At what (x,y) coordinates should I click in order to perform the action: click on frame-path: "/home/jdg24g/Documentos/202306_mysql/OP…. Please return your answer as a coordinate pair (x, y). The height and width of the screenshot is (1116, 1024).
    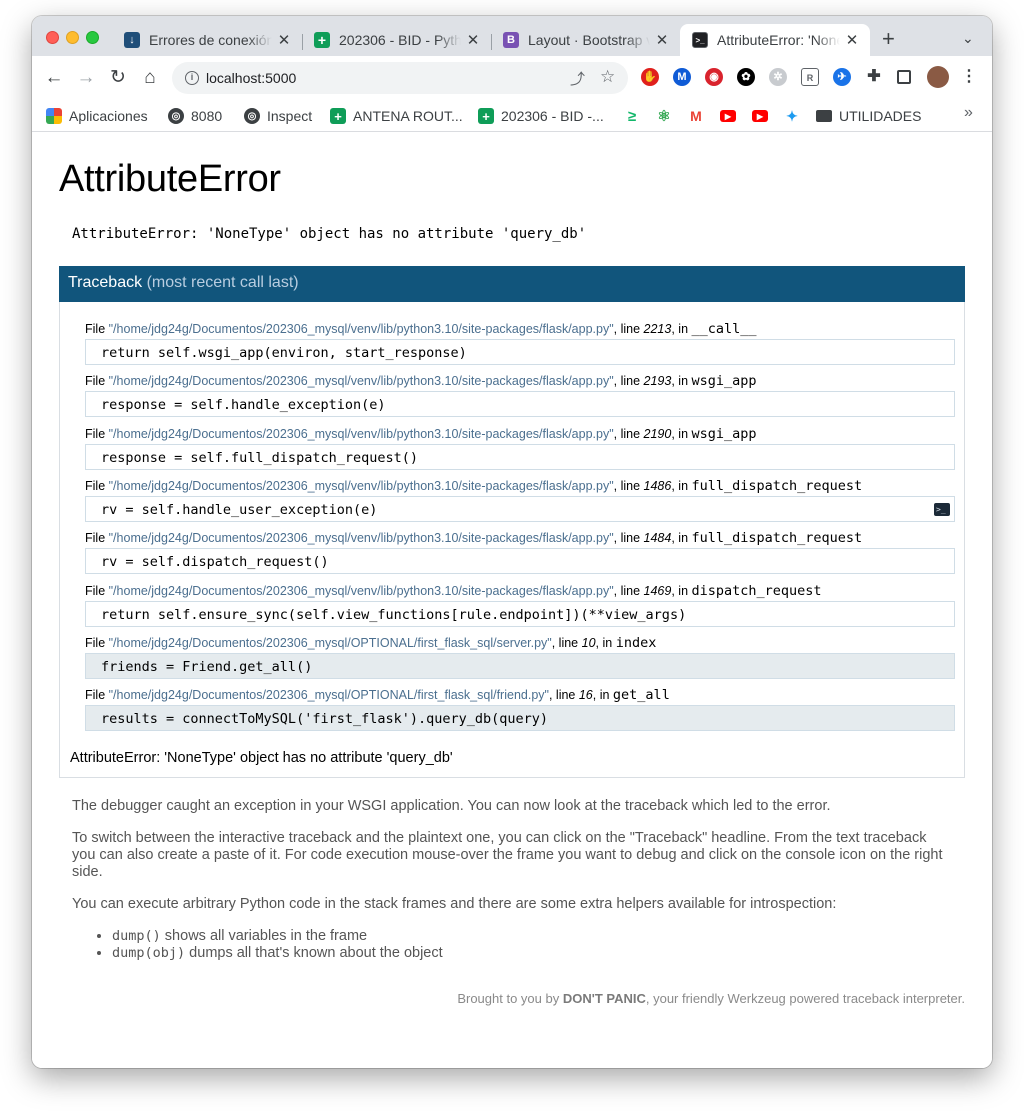
    Looking at the image, I should click on (330, 643).